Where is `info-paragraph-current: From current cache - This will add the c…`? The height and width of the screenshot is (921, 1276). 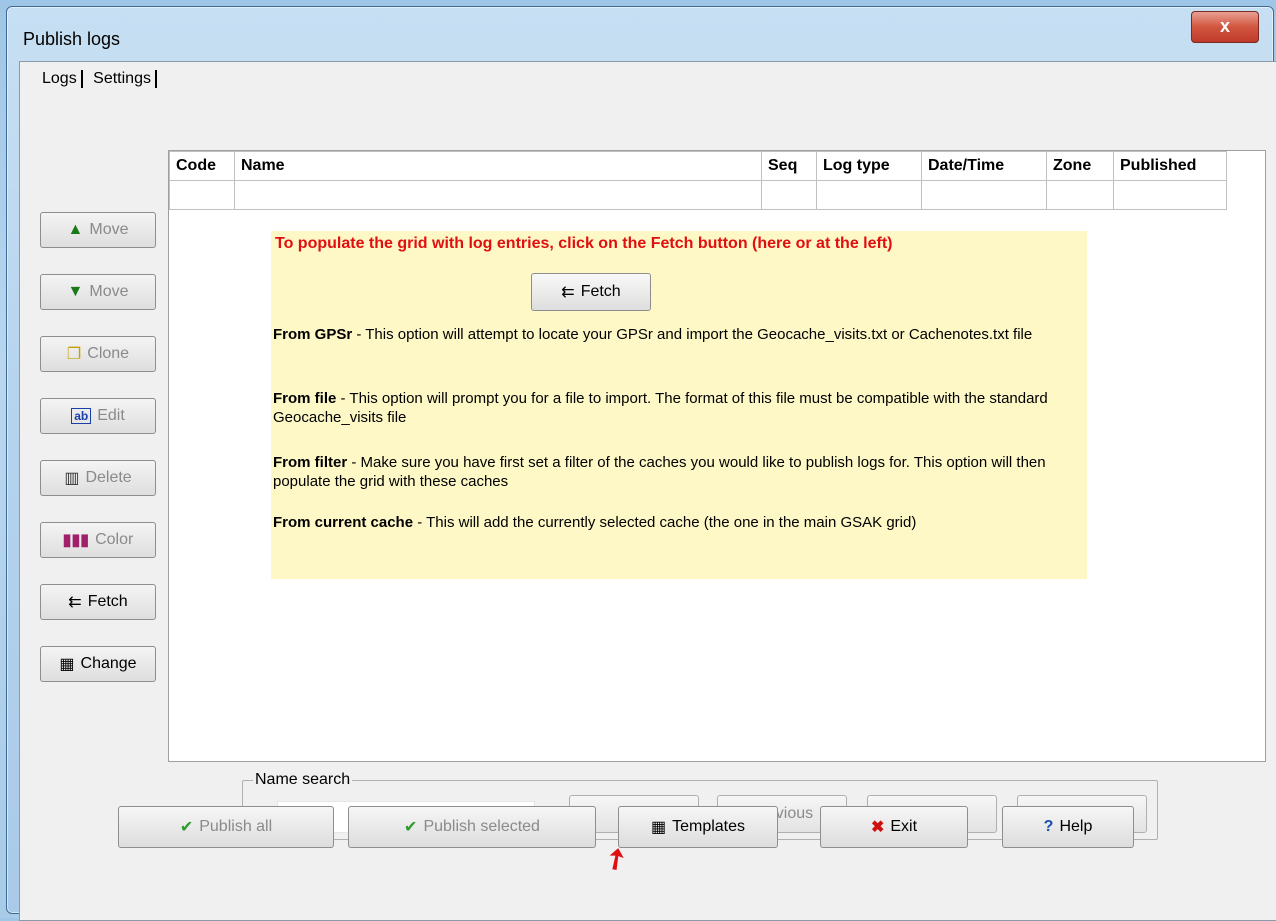 info-paragraph-current: From current cache - This will add the c… is located at coordinates (595, 522).